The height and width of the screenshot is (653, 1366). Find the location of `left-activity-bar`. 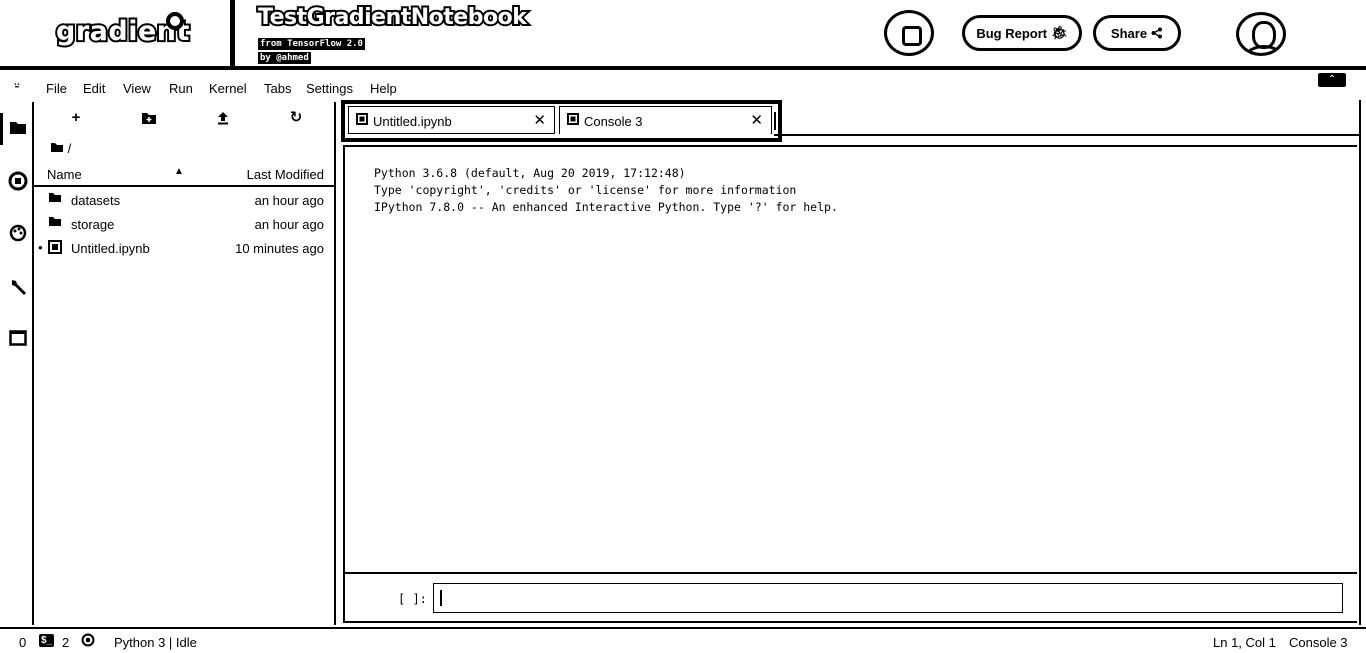

left-activity-bar is located at coordinates (17, 363).